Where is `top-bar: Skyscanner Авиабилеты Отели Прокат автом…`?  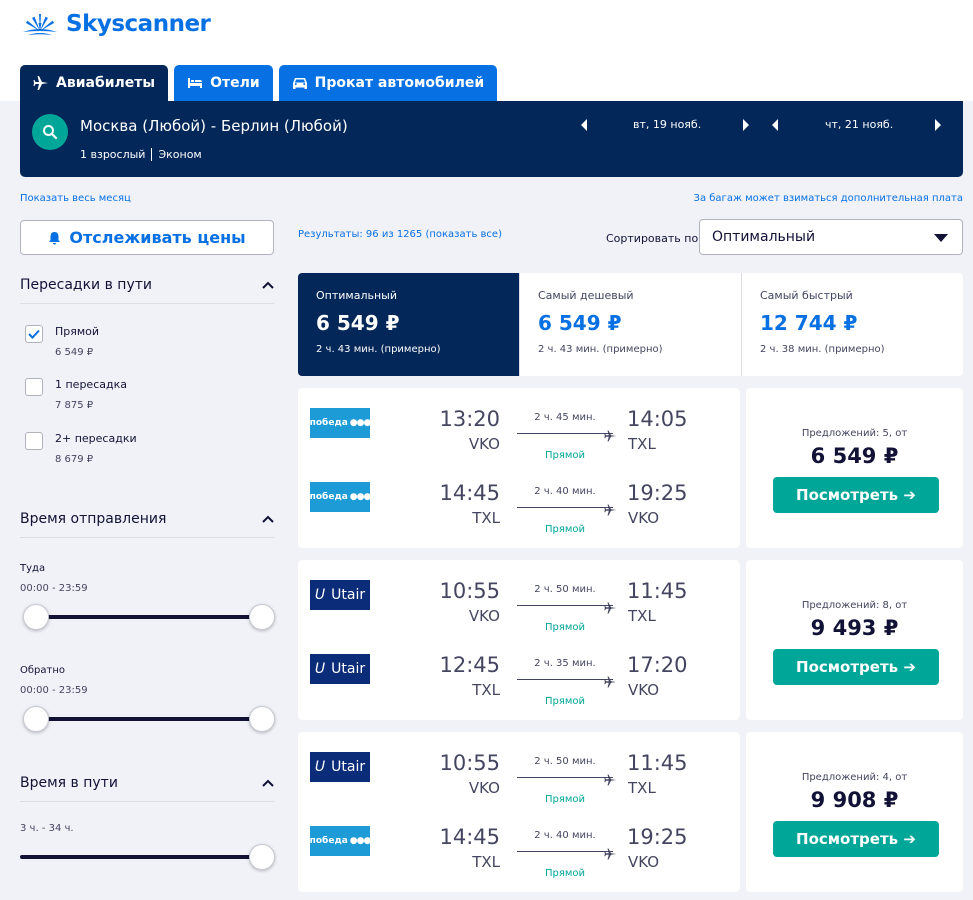
top-bar: Skyscanner Авиабилеты Отели Прокат автом… is located at coordinates (486, 50).